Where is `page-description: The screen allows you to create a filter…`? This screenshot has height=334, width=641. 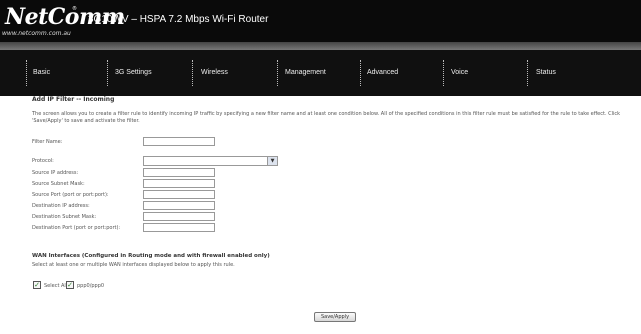 page-description: The screen allows you to create a filter… is located at coordinates (326, 117).